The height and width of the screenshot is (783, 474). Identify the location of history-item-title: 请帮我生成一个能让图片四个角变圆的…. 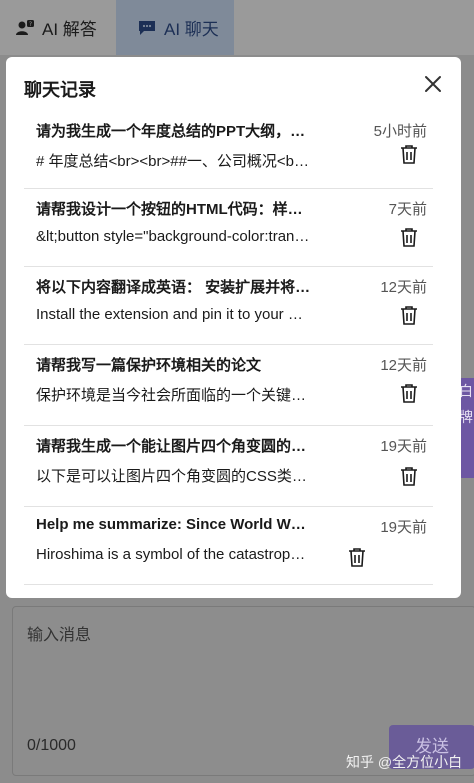
(171, 446).